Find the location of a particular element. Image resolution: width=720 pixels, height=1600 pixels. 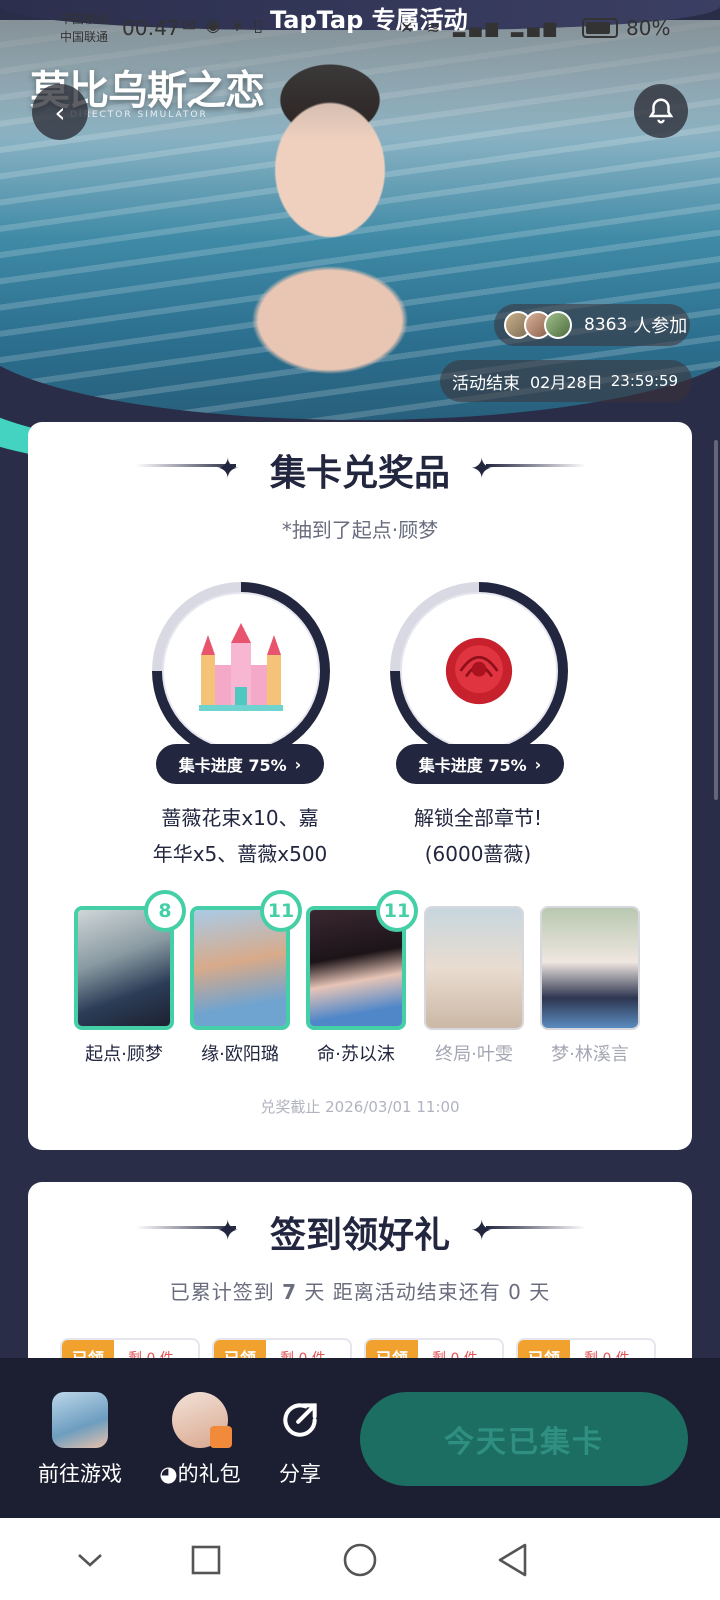

character-name: 起点·顾梦 is located at coordinates (124, 1054).